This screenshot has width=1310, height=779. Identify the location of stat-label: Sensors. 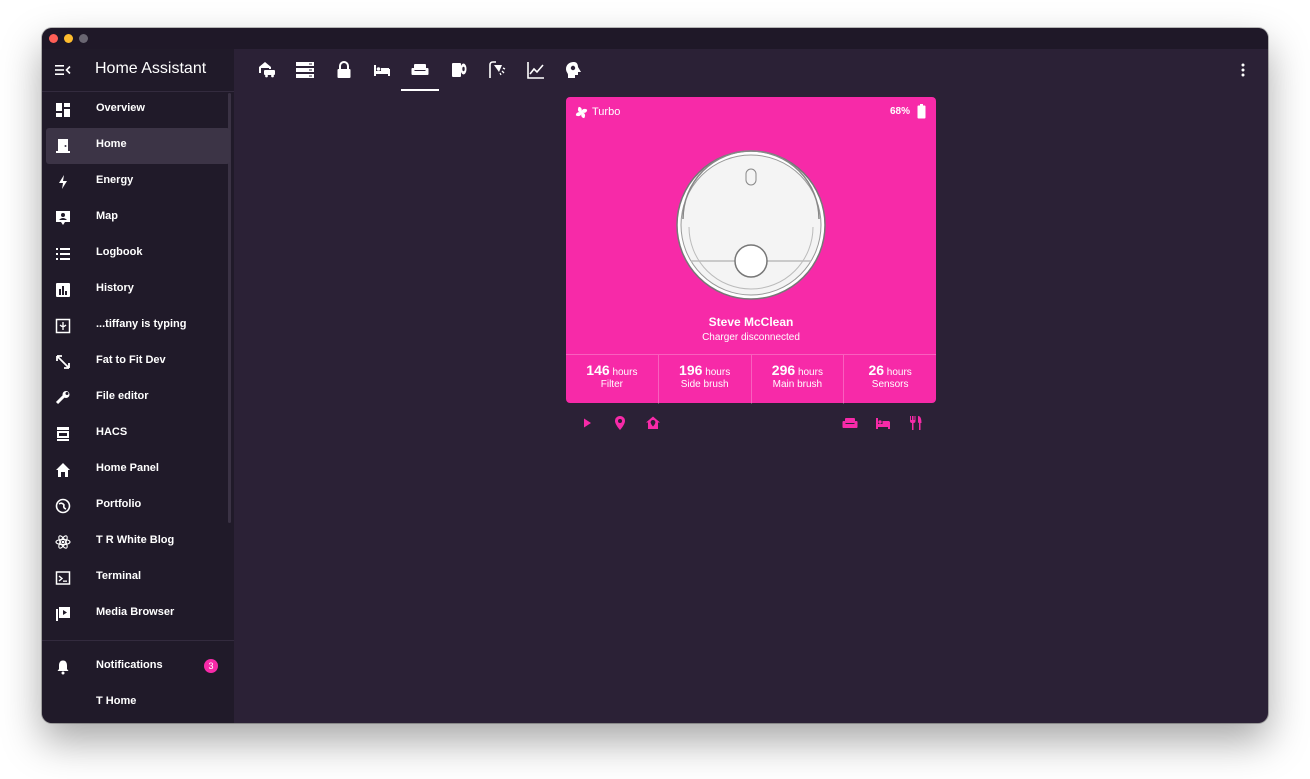
(890, 384).